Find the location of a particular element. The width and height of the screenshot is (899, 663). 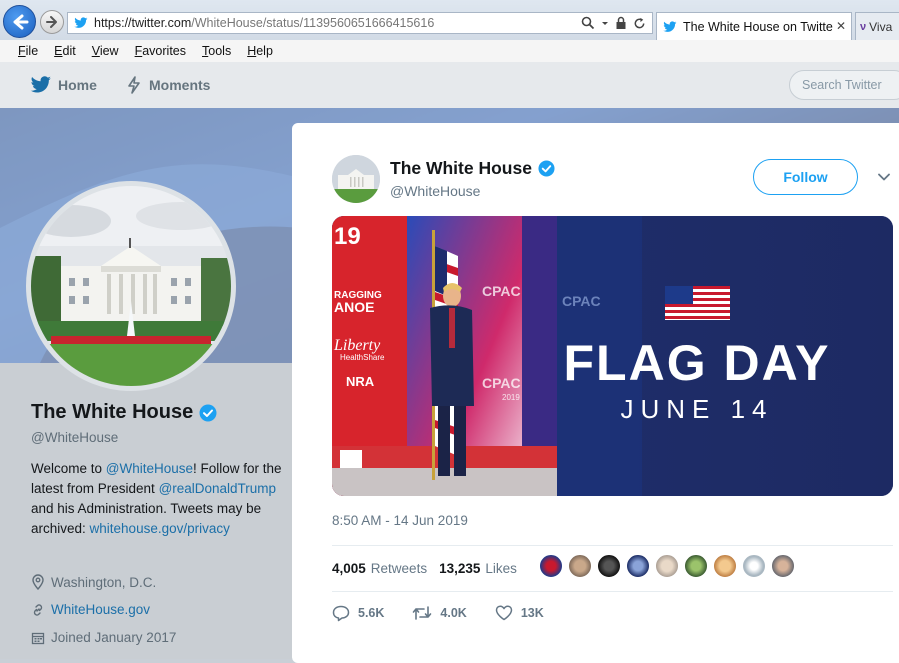

close-tab-icon: ✕ is located at coordinates (841, 26).